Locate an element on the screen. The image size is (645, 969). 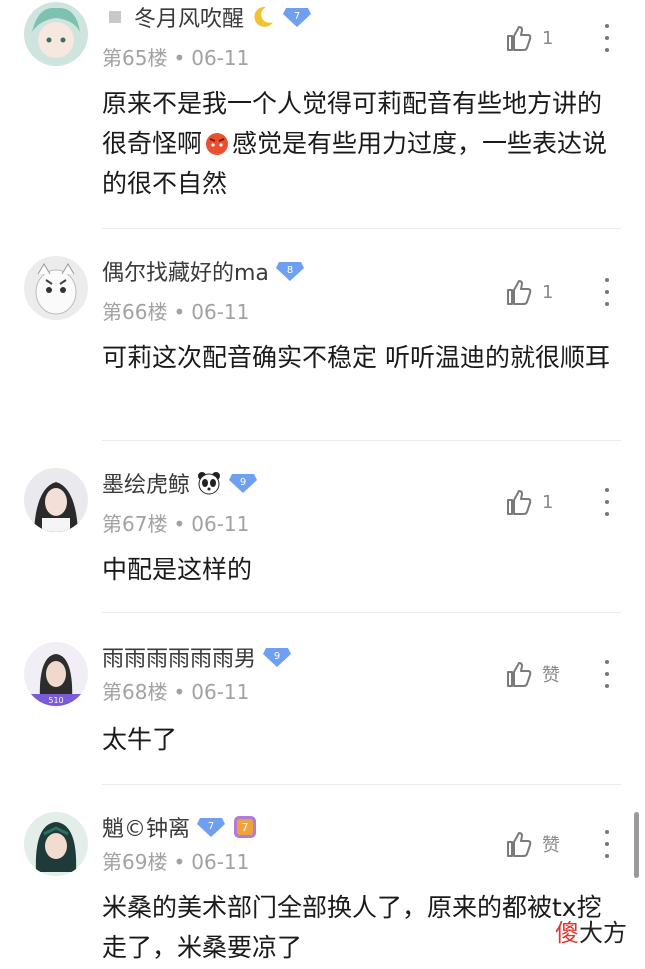
comment-text: 米桑的美术部门全部换人了，原来的都被tx挖走了，米桑要凉了 is located at coordinates (352, 927).